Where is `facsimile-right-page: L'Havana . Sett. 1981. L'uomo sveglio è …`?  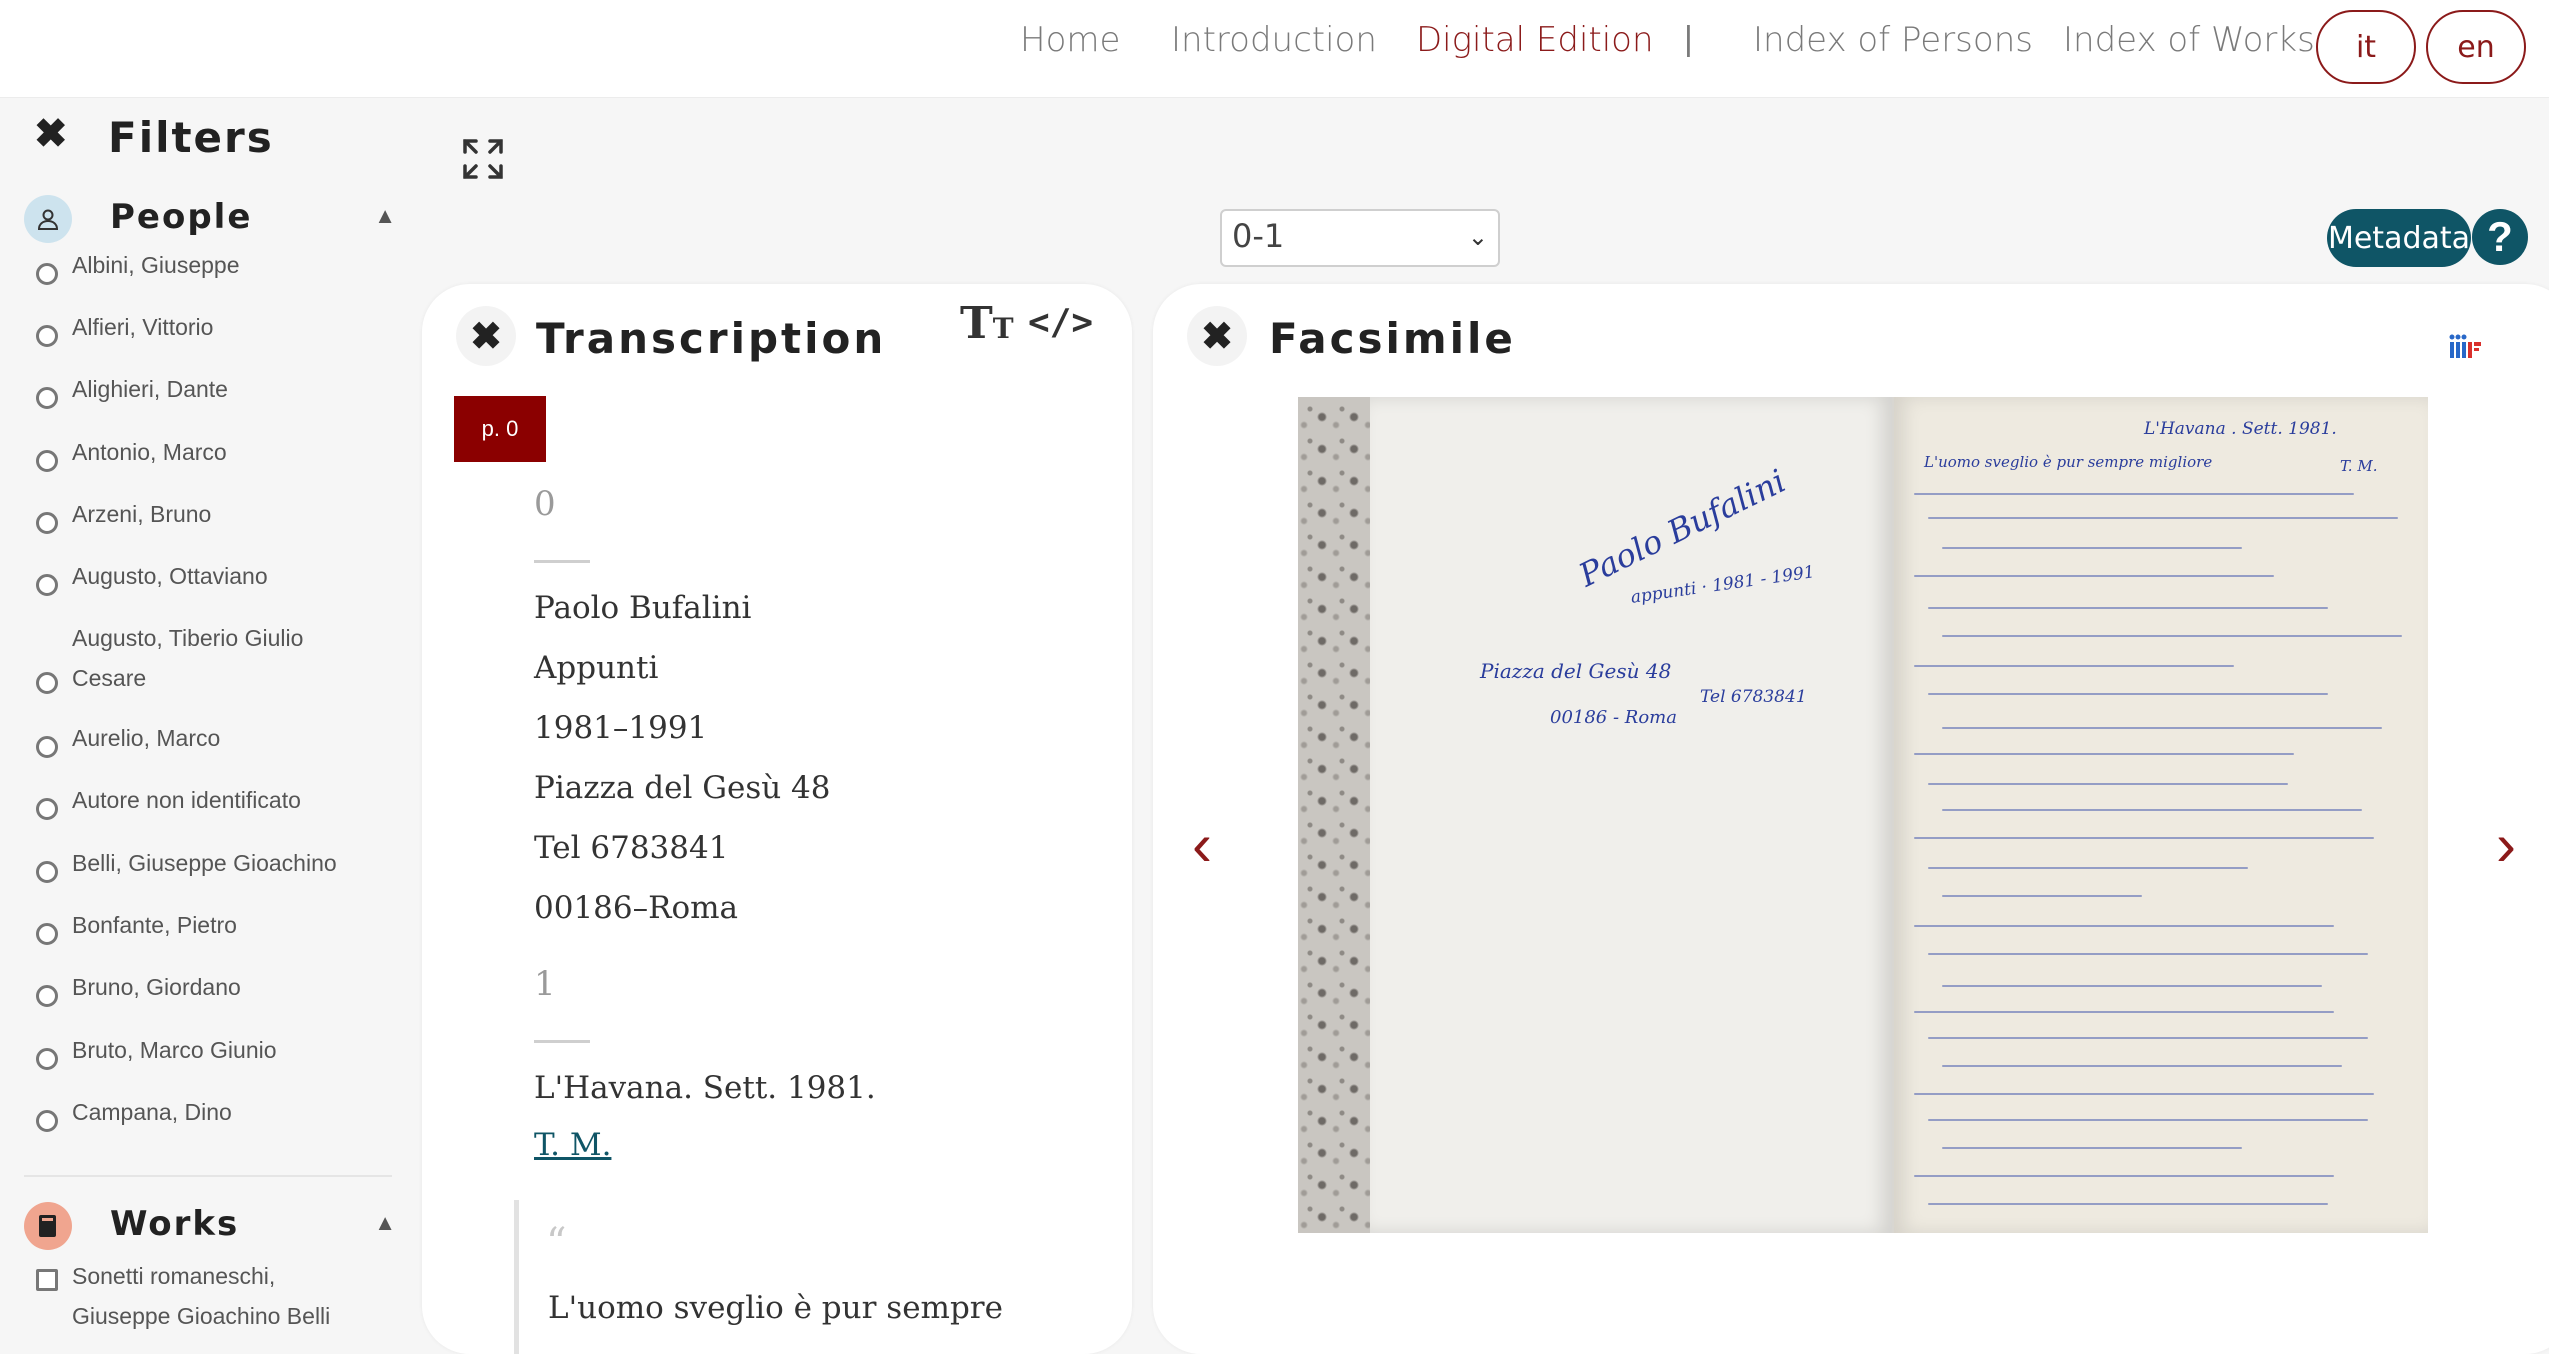
facsimile-right-page: L'Havana . Sett. 1981. L'uomo sveglio è … is located at coordinates (2161, 815).